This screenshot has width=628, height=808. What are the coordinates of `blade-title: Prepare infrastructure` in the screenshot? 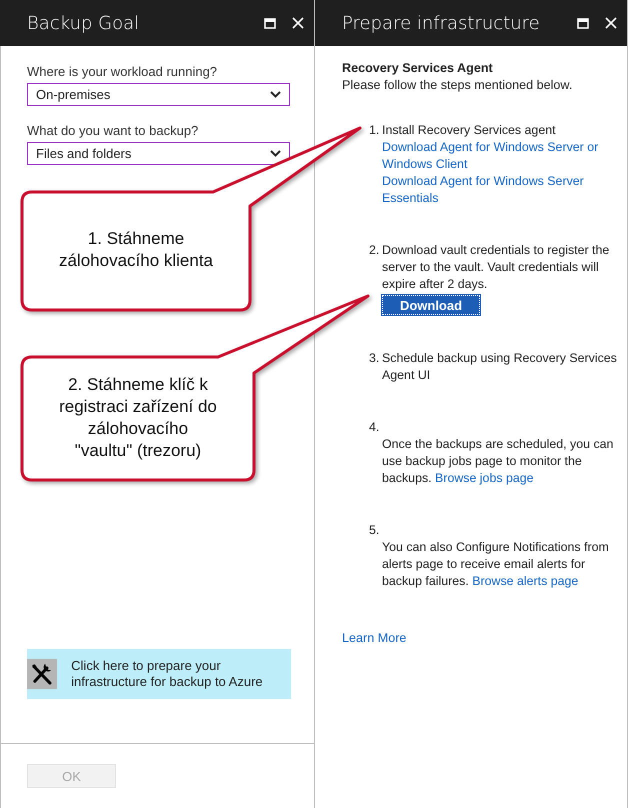 It's located at (441, 23).